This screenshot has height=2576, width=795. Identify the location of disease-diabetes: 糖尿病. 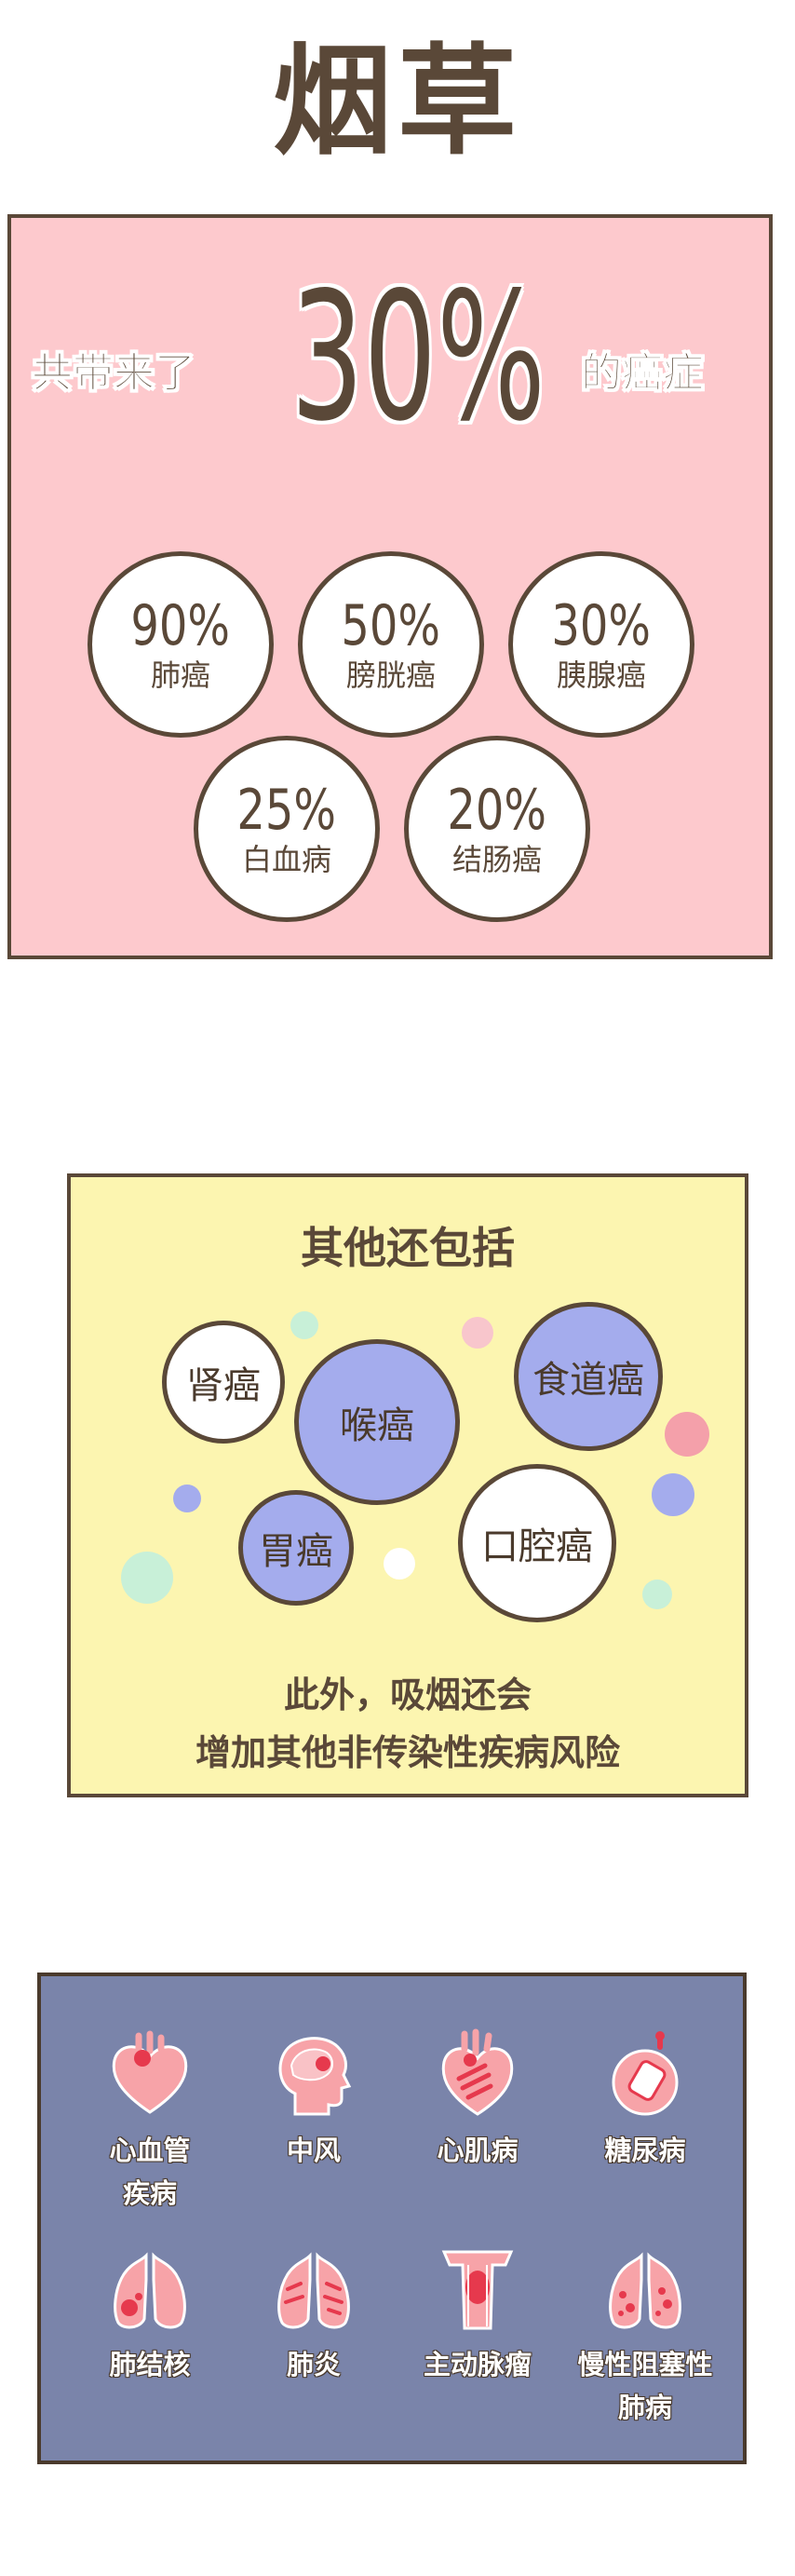
(645, 2100).